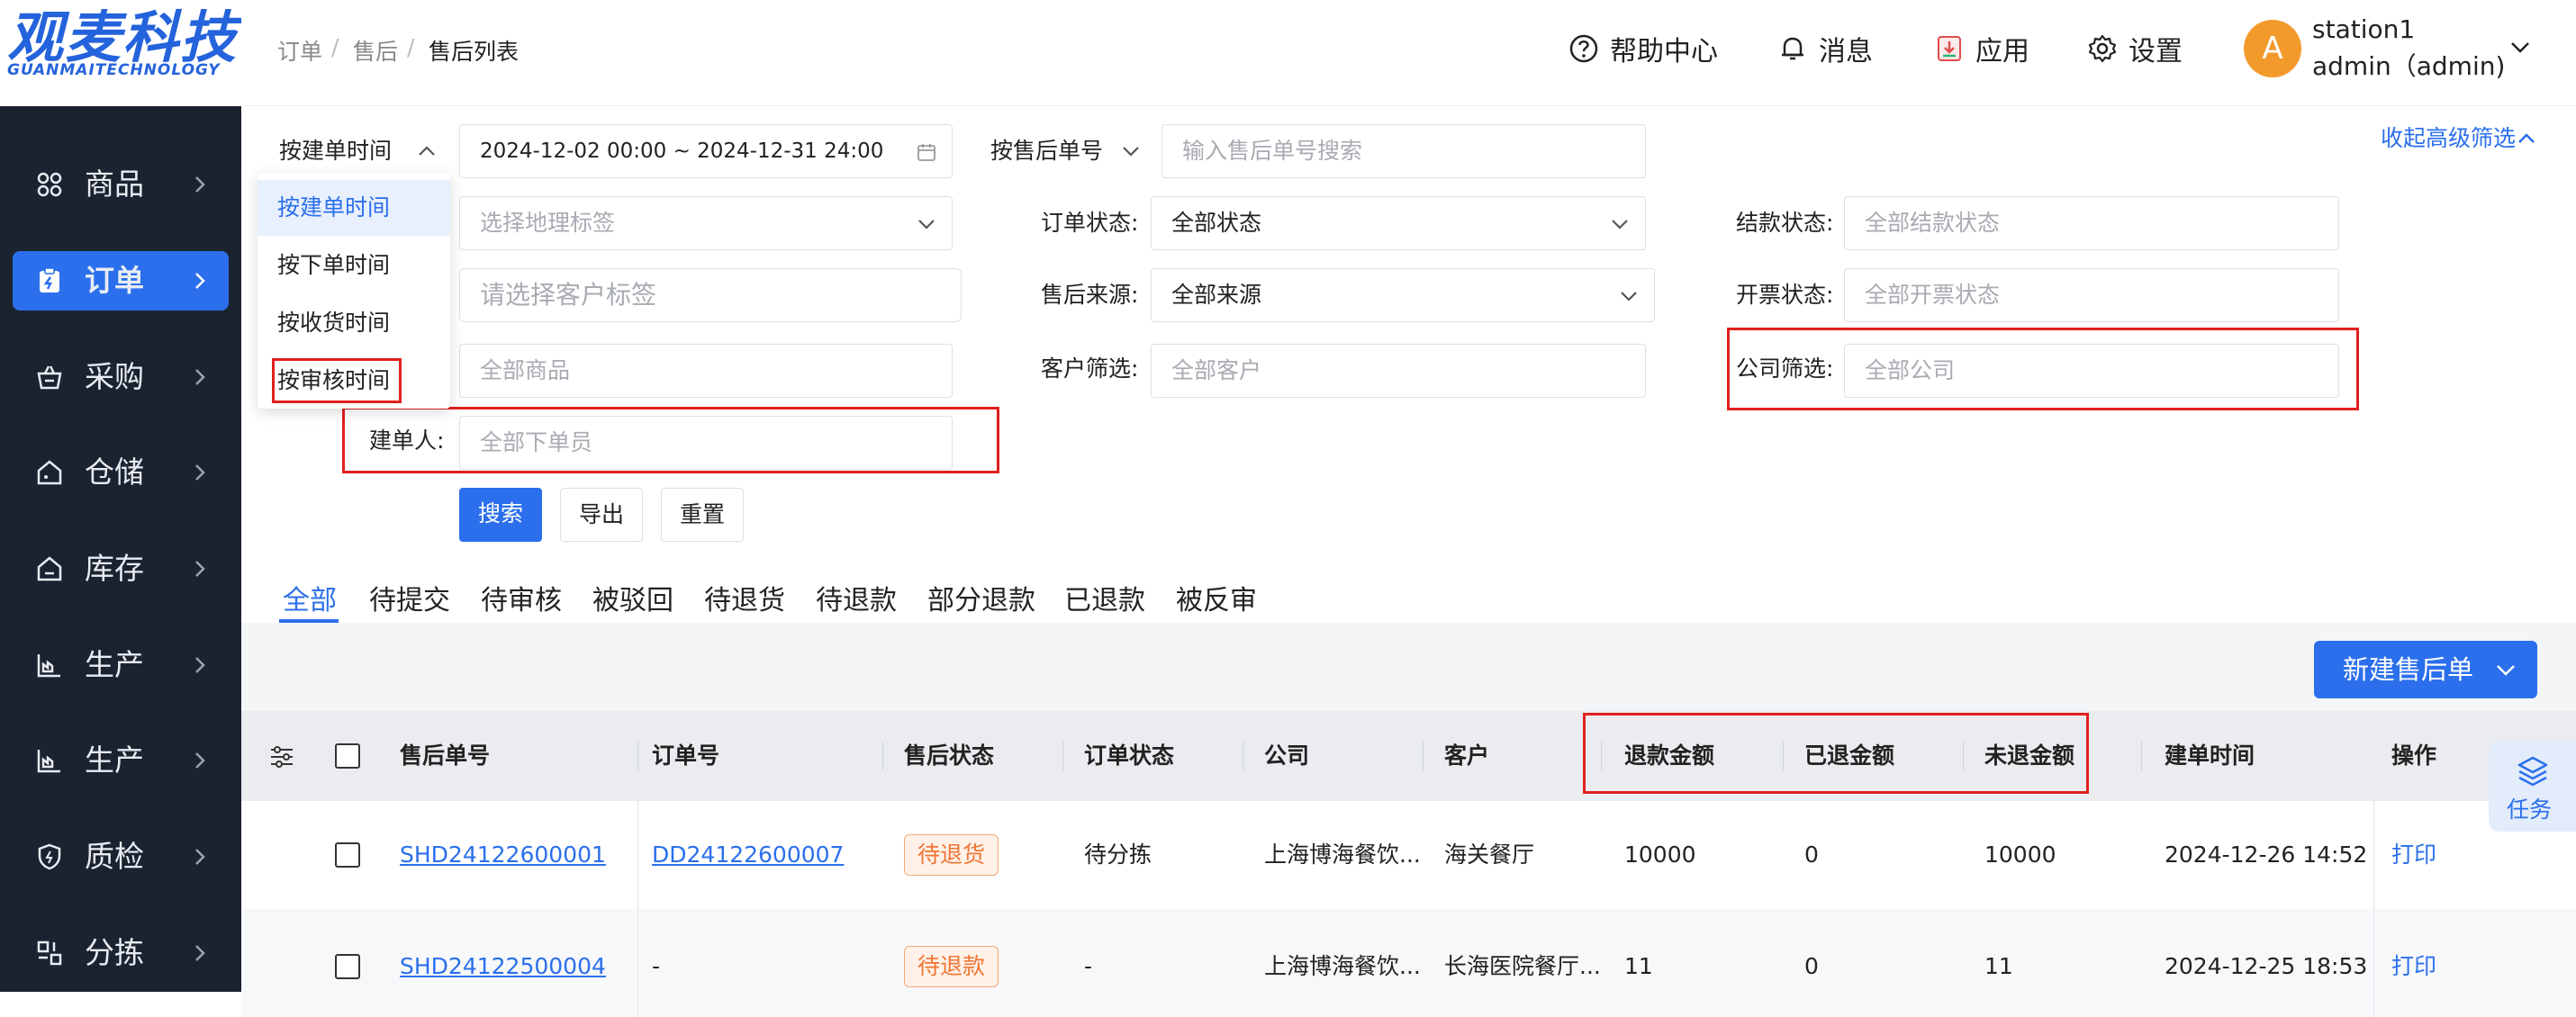  I want to click on company-select: 全部公司, so click(2091, 371).